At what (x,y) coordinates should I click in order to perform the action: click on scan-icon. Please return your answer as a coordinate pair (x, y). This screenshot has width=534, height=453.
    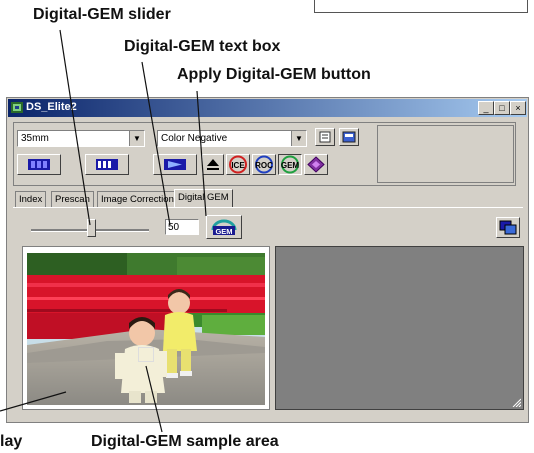
    Looking at the image, I should click on (175, 164).